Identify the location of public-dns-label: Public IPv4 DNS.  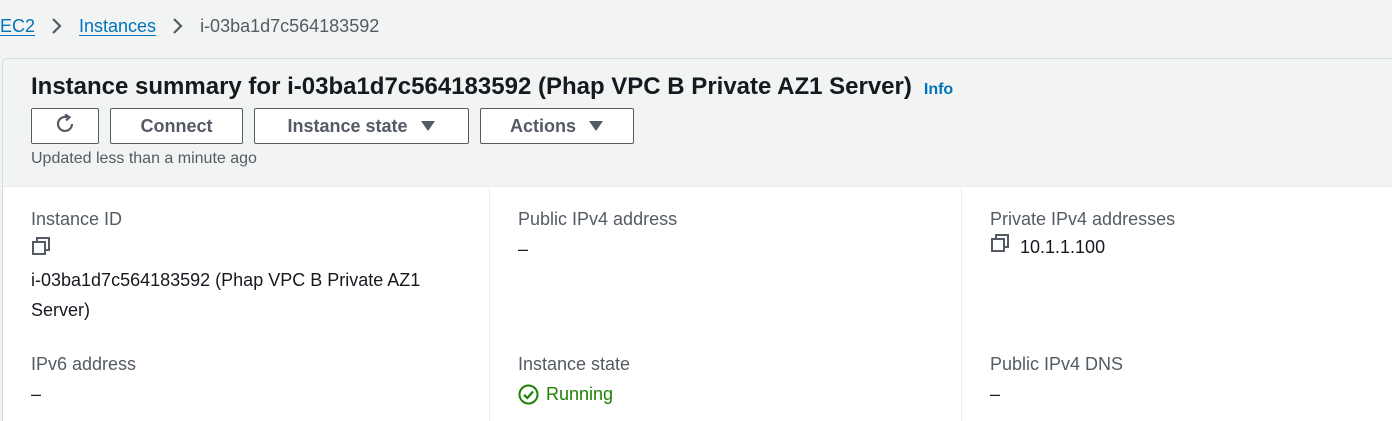
(1057, 364).